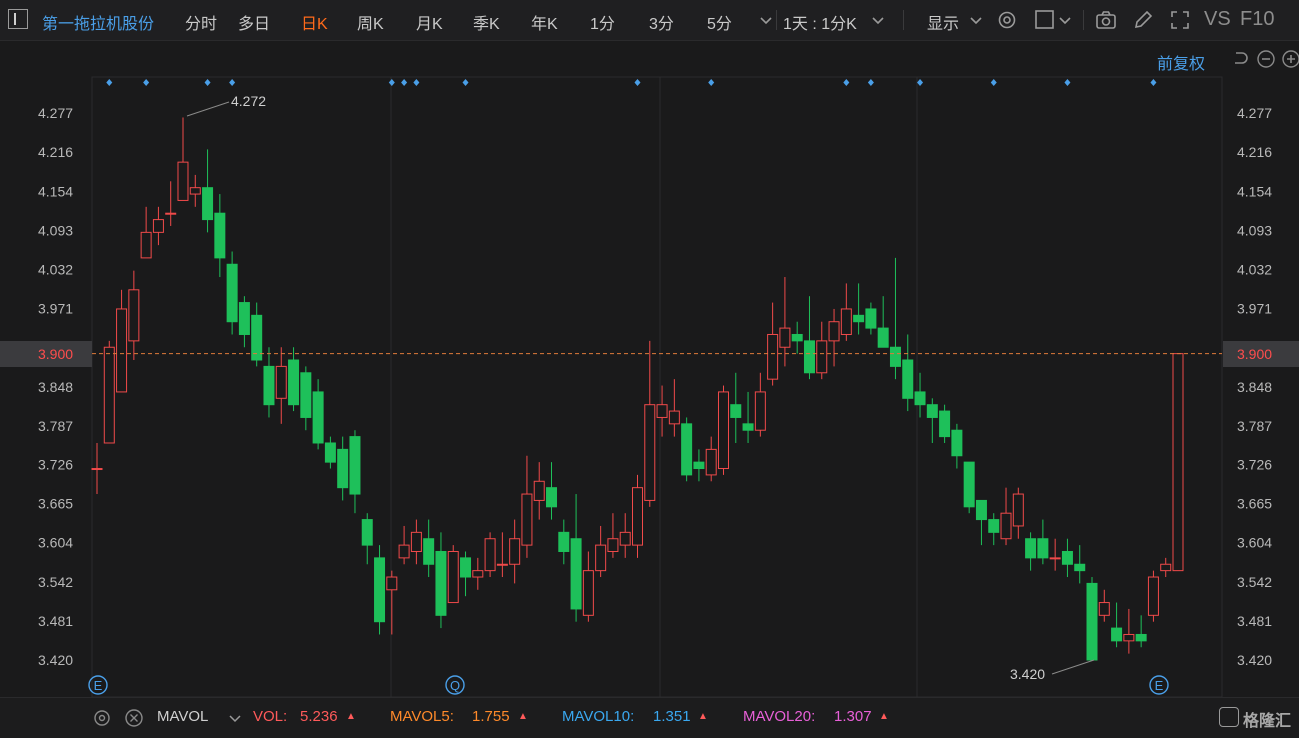  I want to click on gear-icon, so click(102, 718).